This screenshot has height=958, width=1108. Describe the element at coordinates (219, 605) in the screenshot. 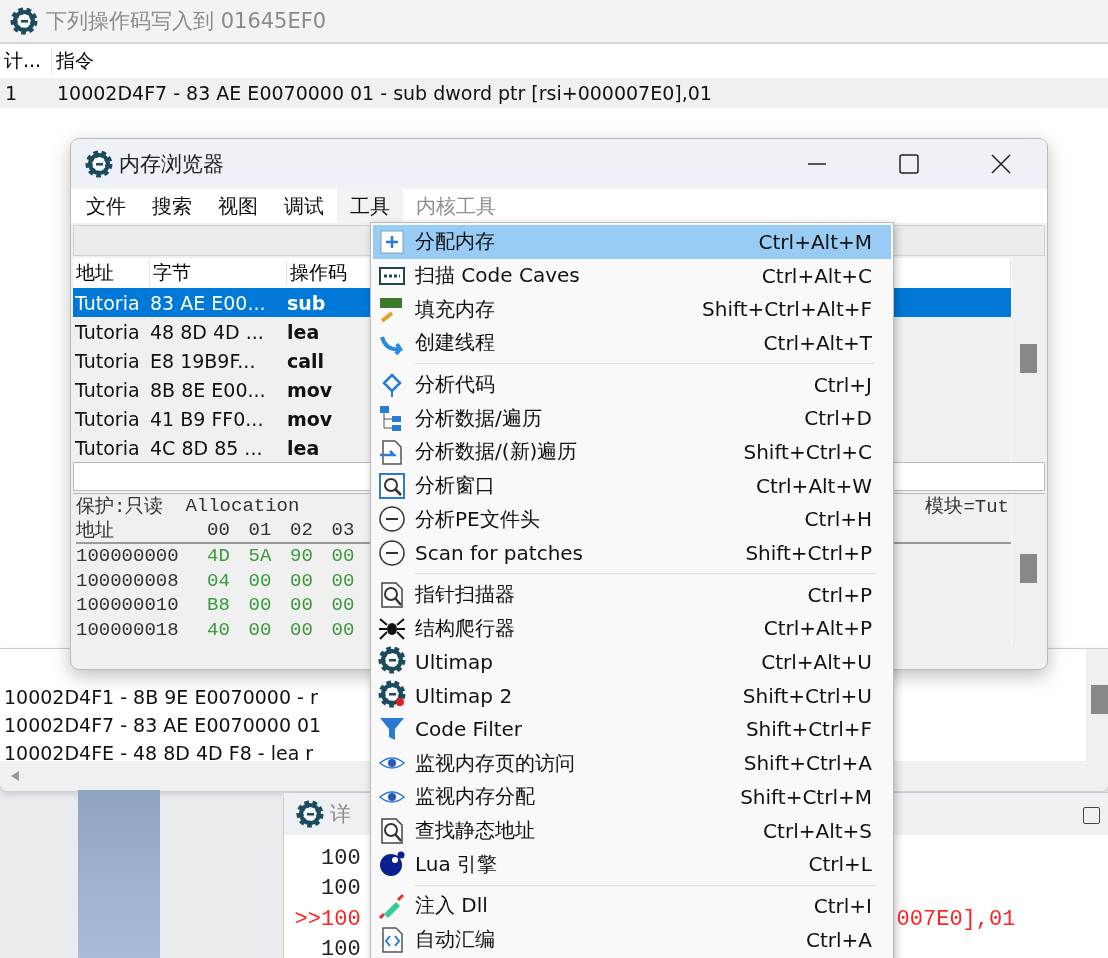

I see `hex-byte: B8` at that location.